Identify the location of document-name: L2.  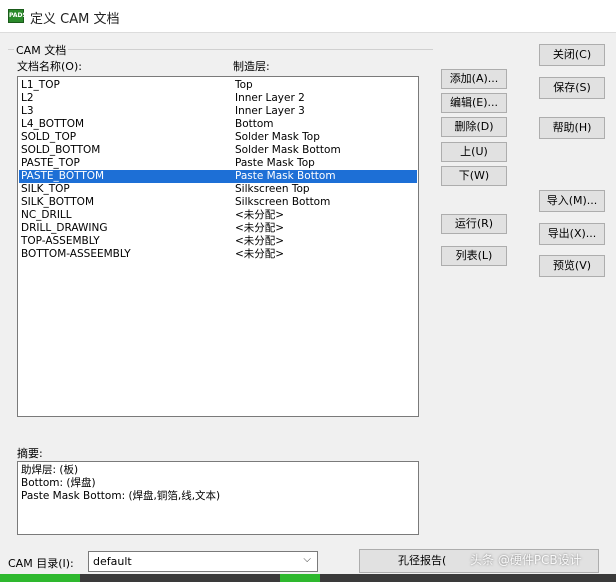
(27, 98).